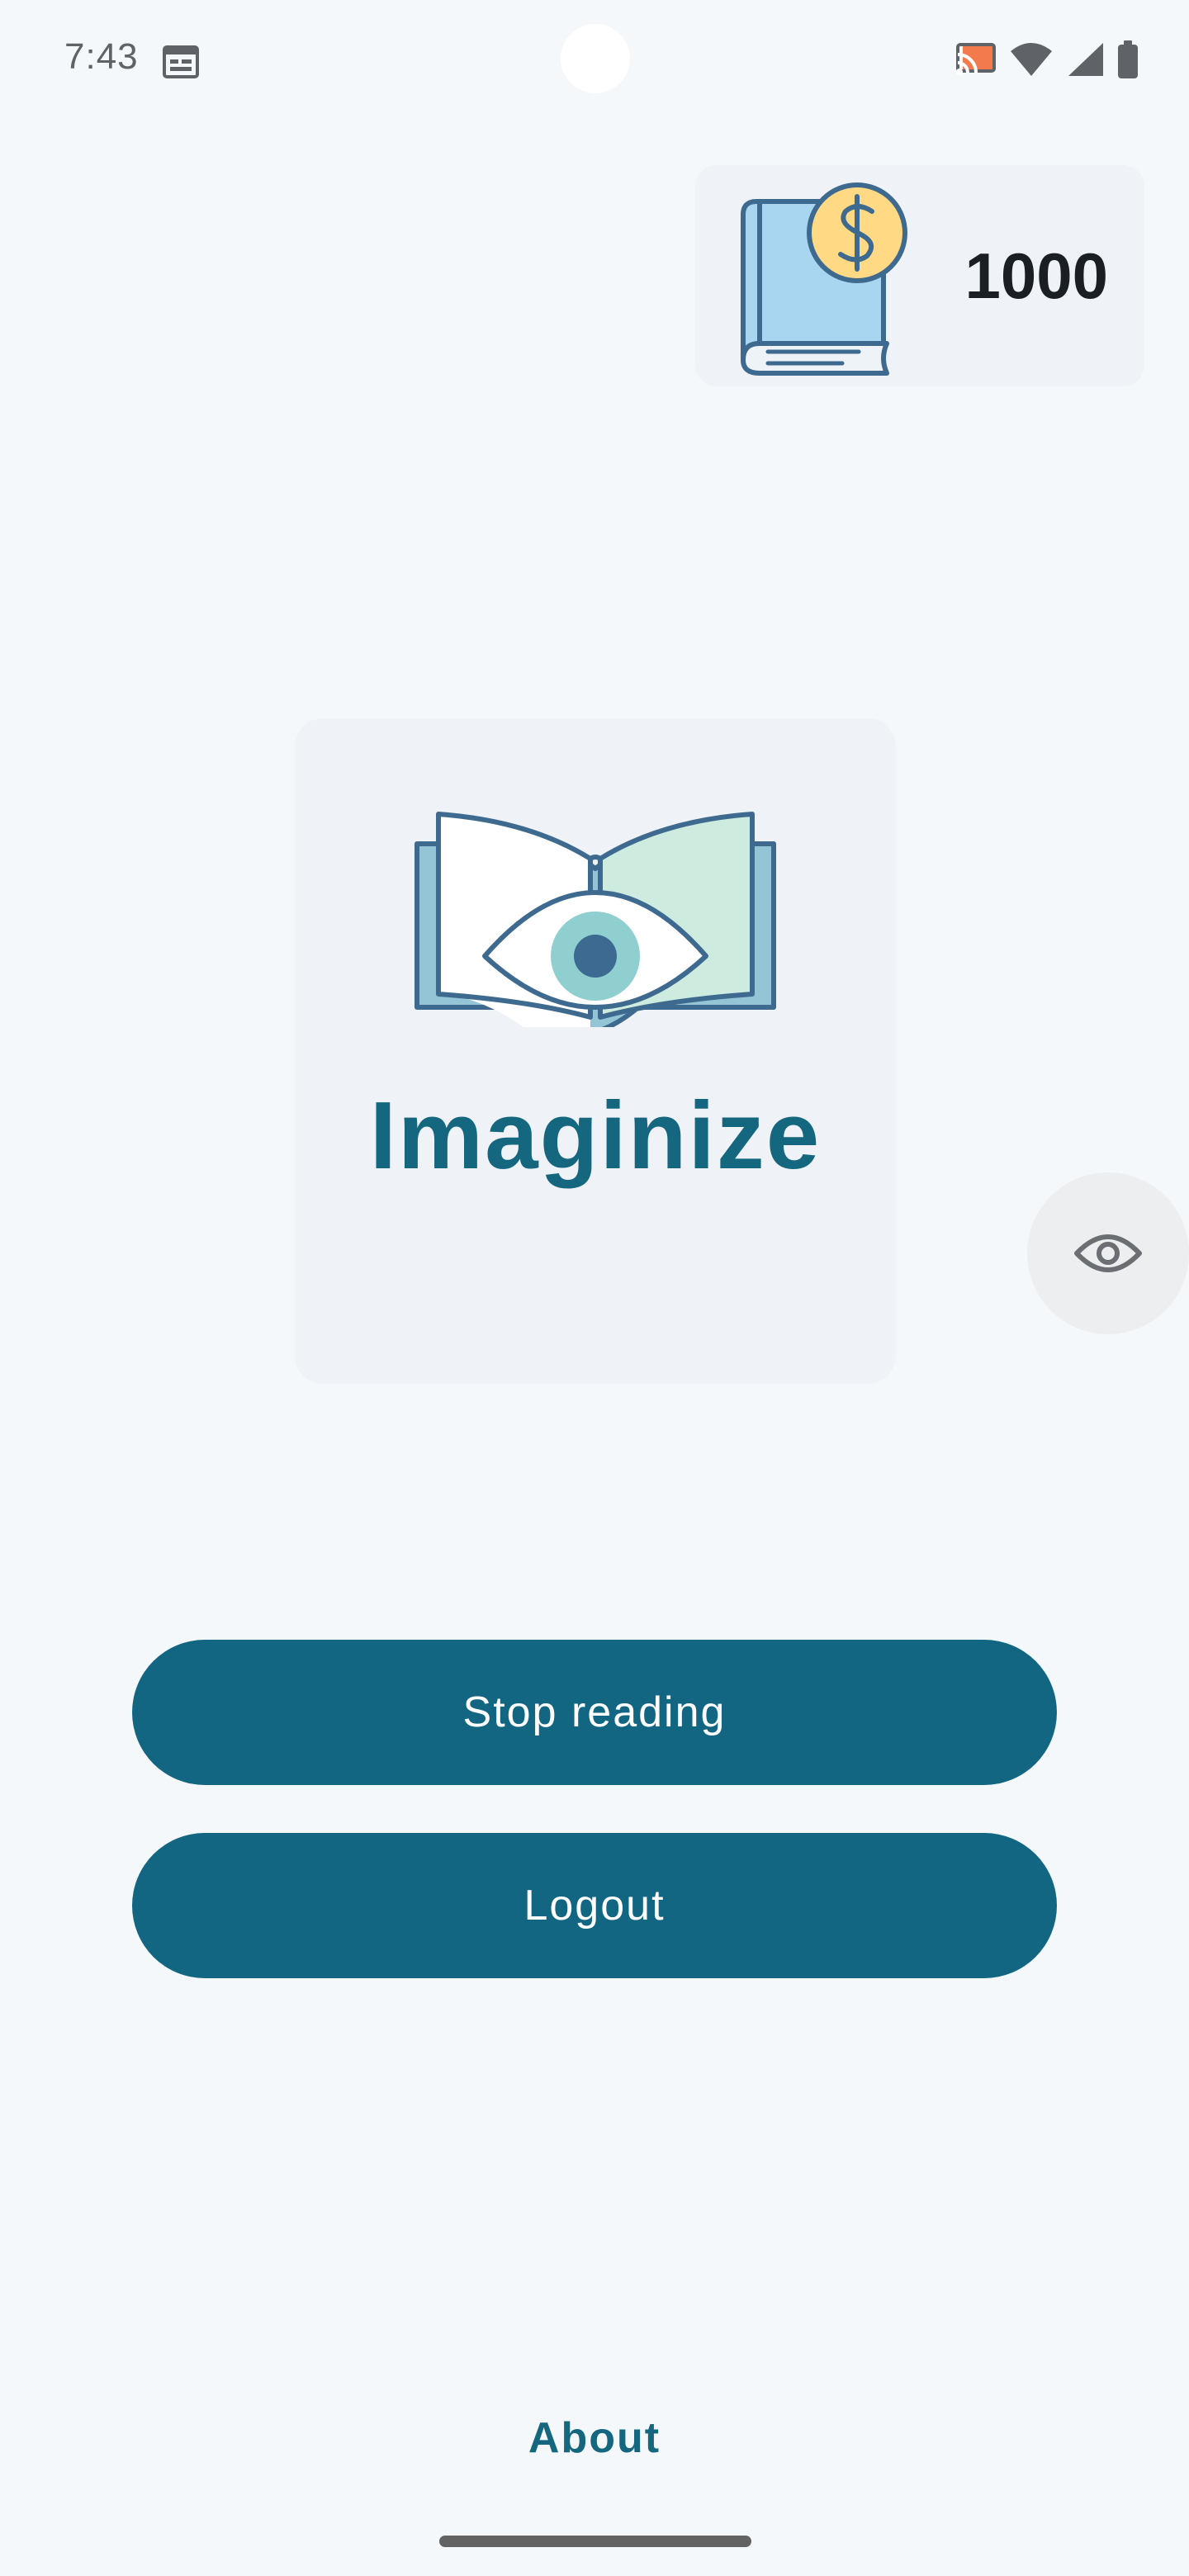  I want to click on open-book-eye-icon, so click(595, 919).